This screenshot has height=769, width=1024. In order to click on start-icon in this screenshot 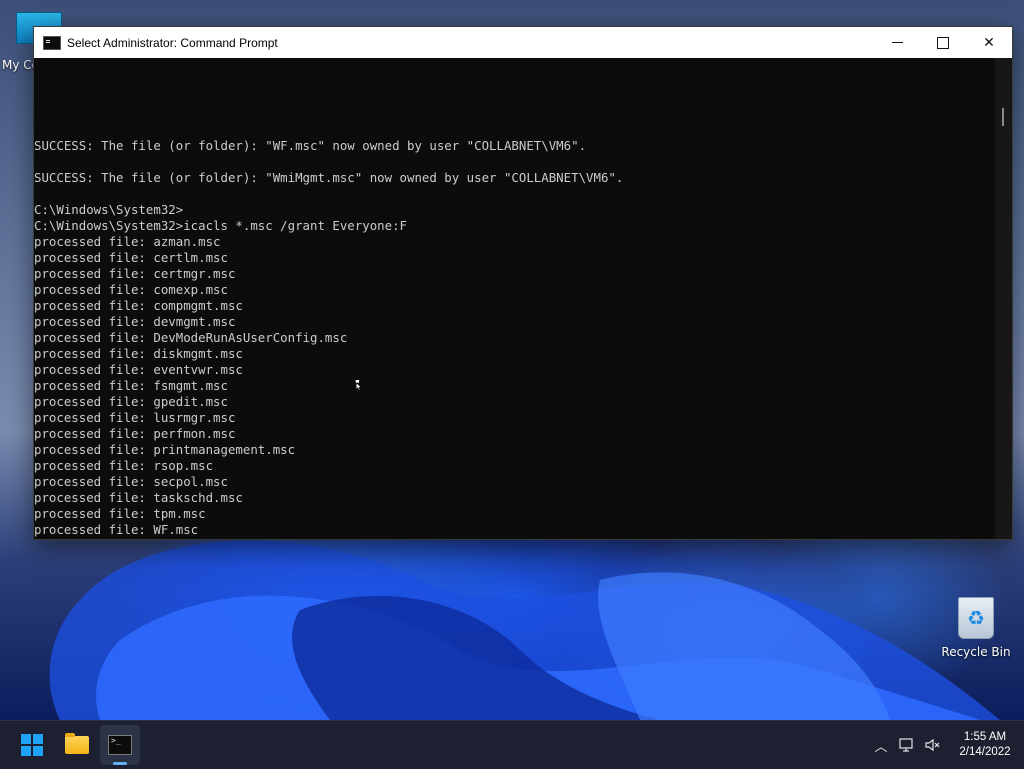, I will do `click(32, 745)`.